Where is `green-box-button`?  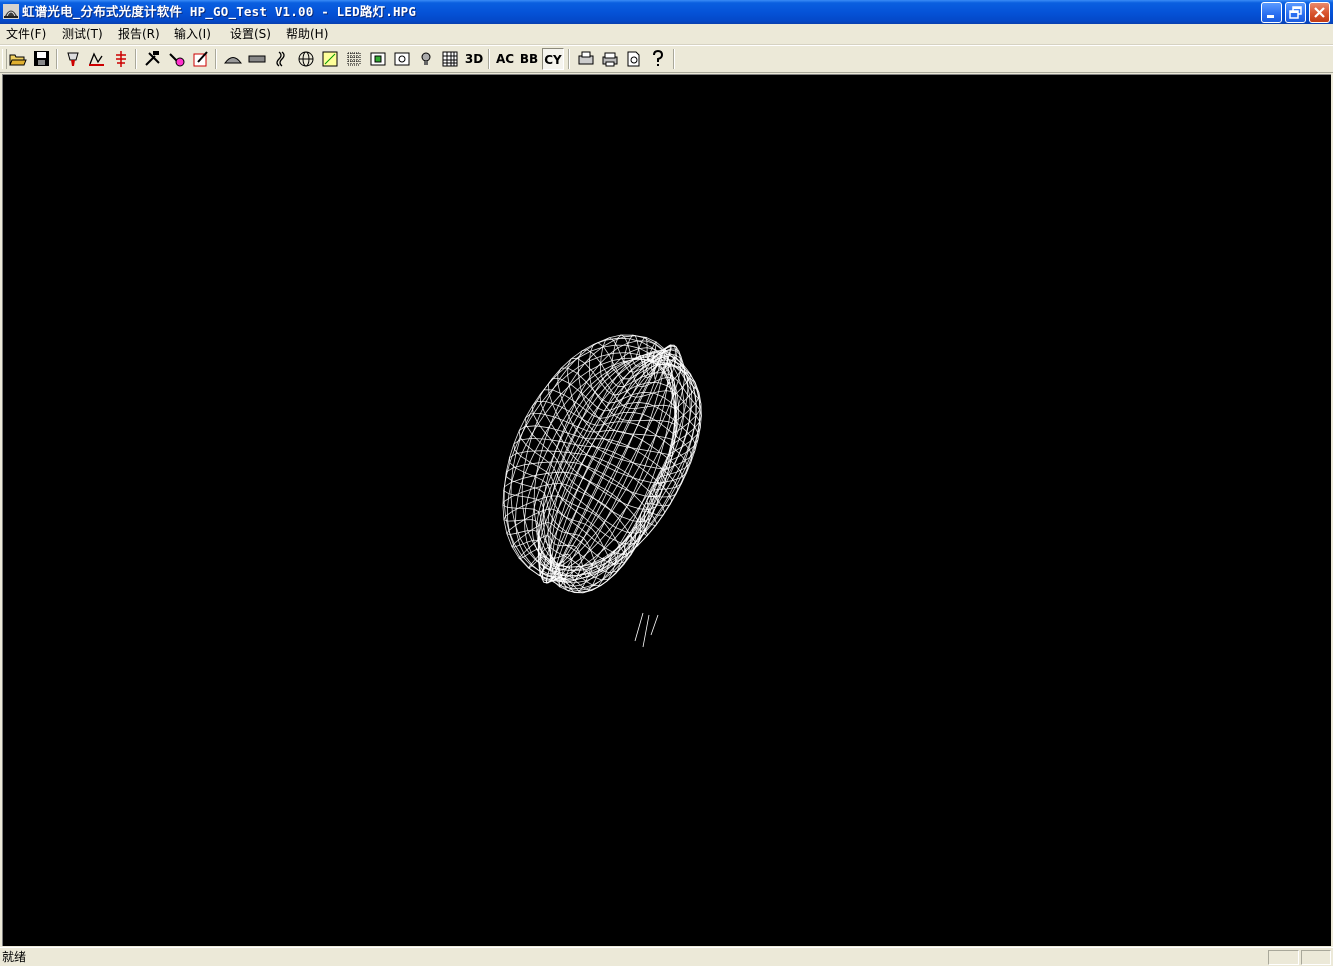
green-box-button is located at coordinates (378, 59).